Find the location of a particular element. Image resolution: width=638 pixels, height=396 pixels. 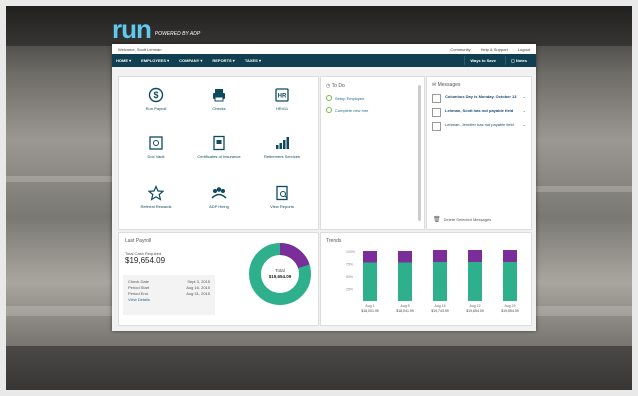

bar-chart-icon is located at coordinates (282, 143).